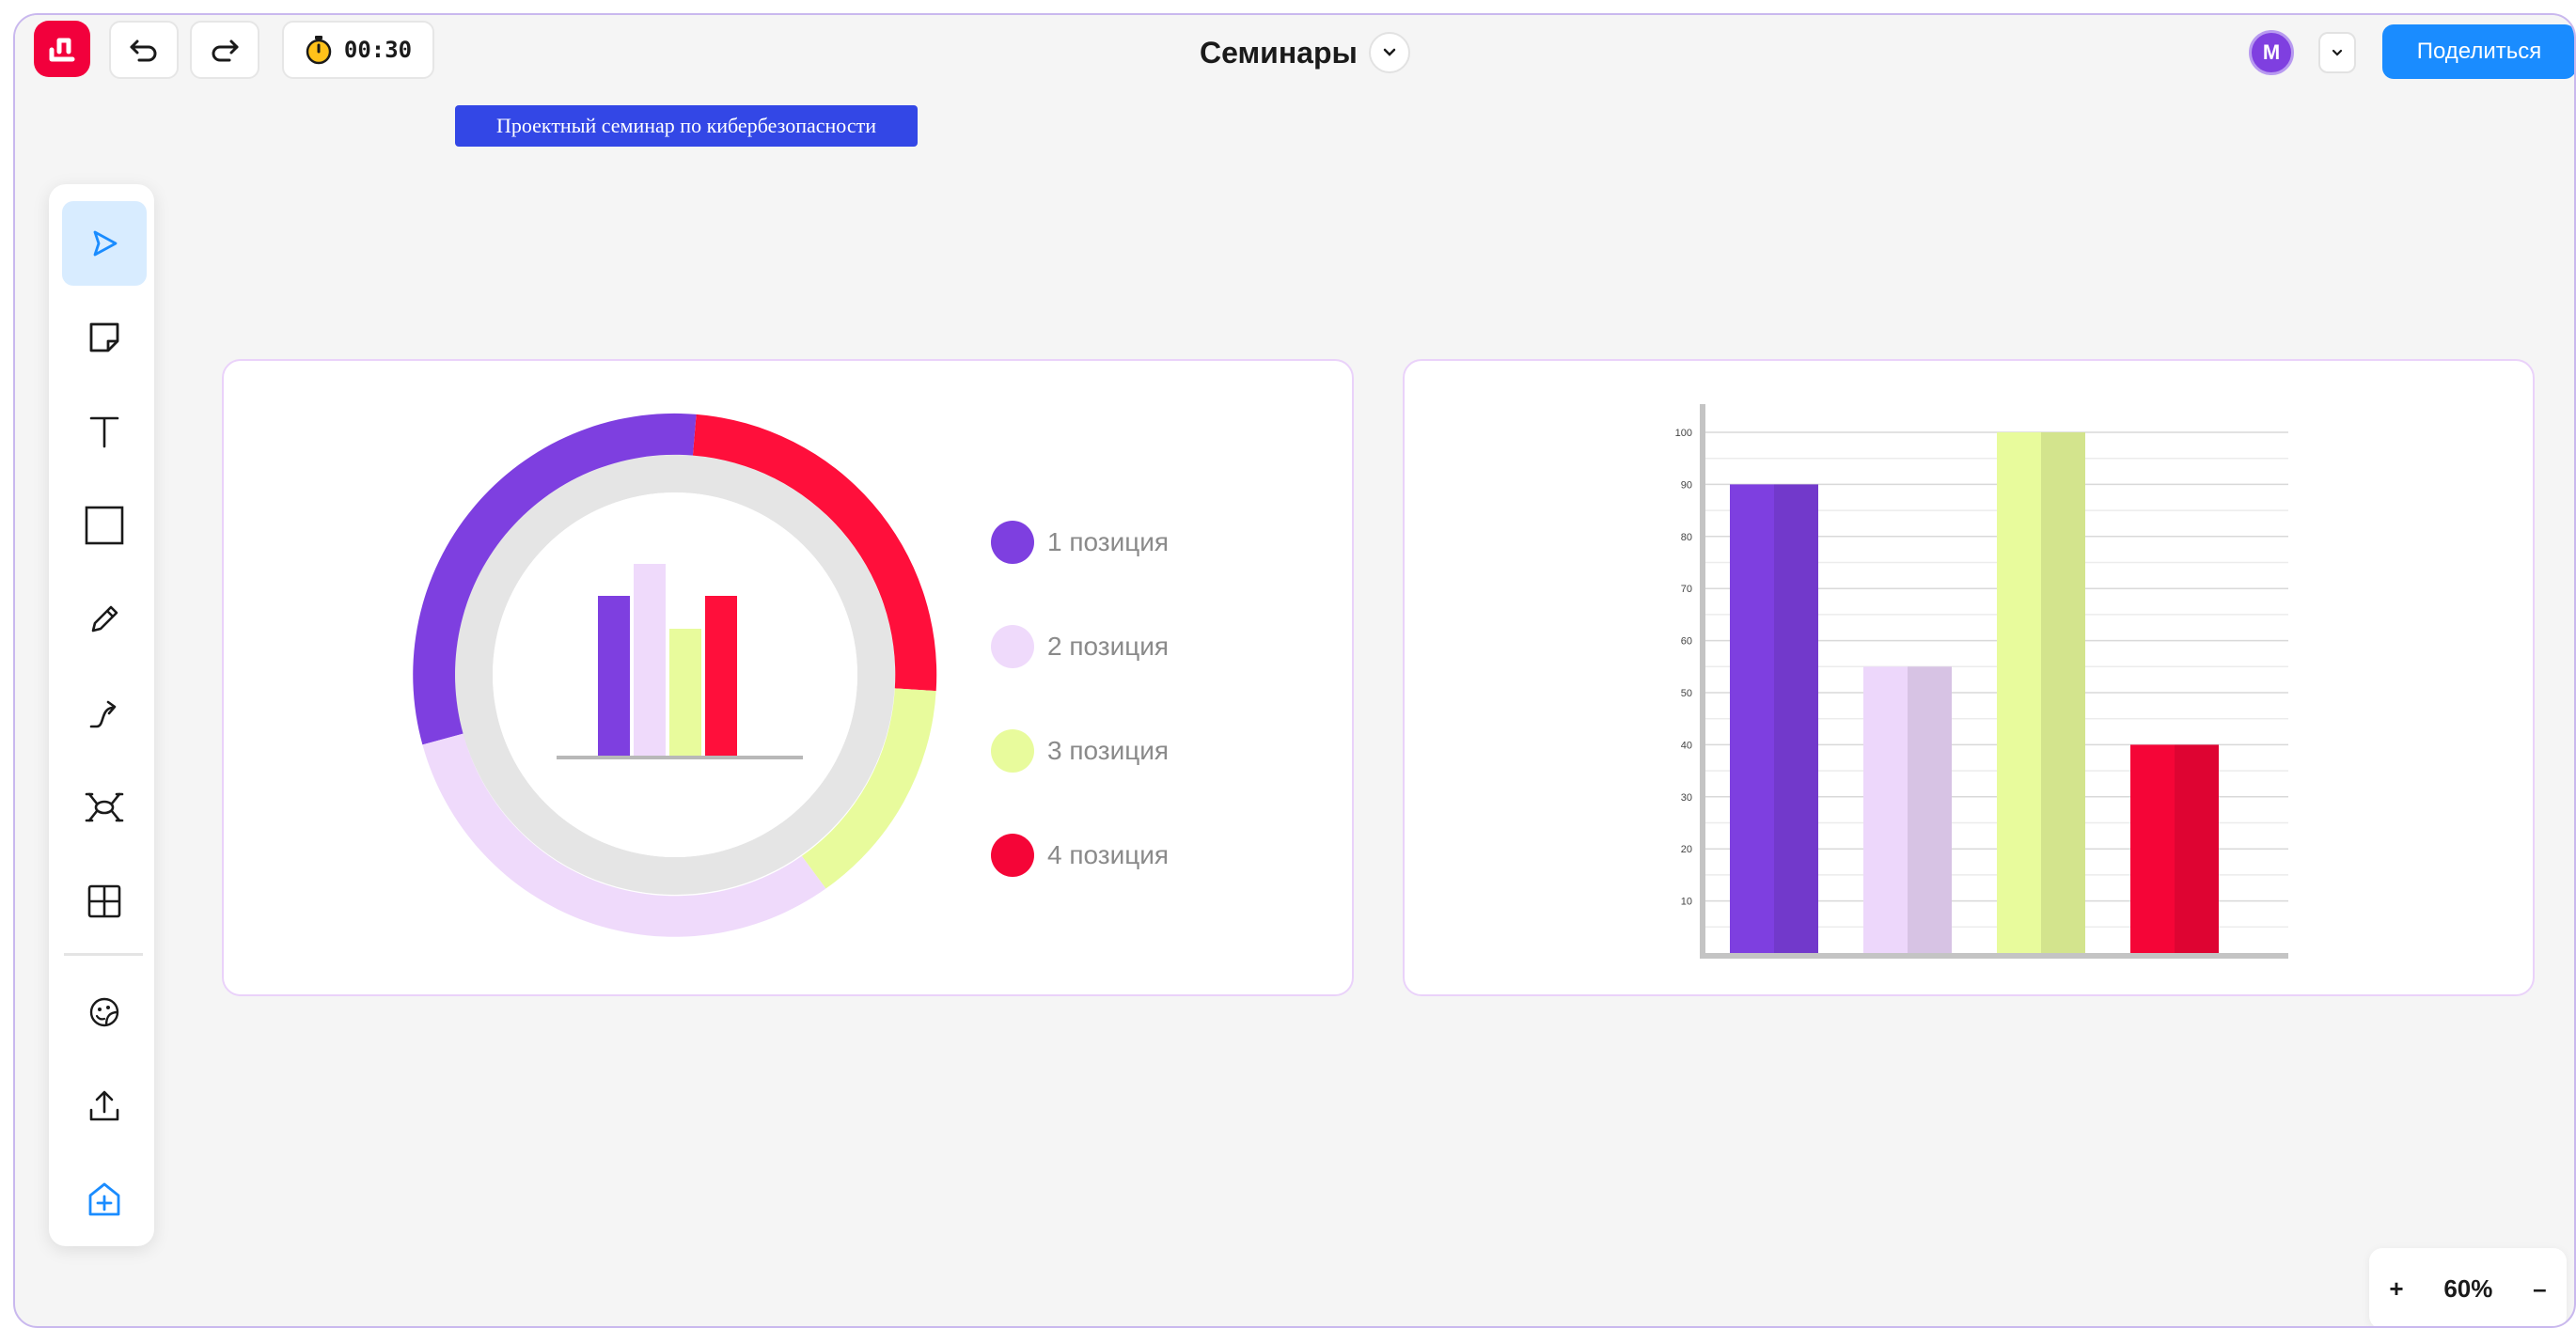 The image size is (2576, 1328). I want to click on sticker-icon, so click(104, 1012).